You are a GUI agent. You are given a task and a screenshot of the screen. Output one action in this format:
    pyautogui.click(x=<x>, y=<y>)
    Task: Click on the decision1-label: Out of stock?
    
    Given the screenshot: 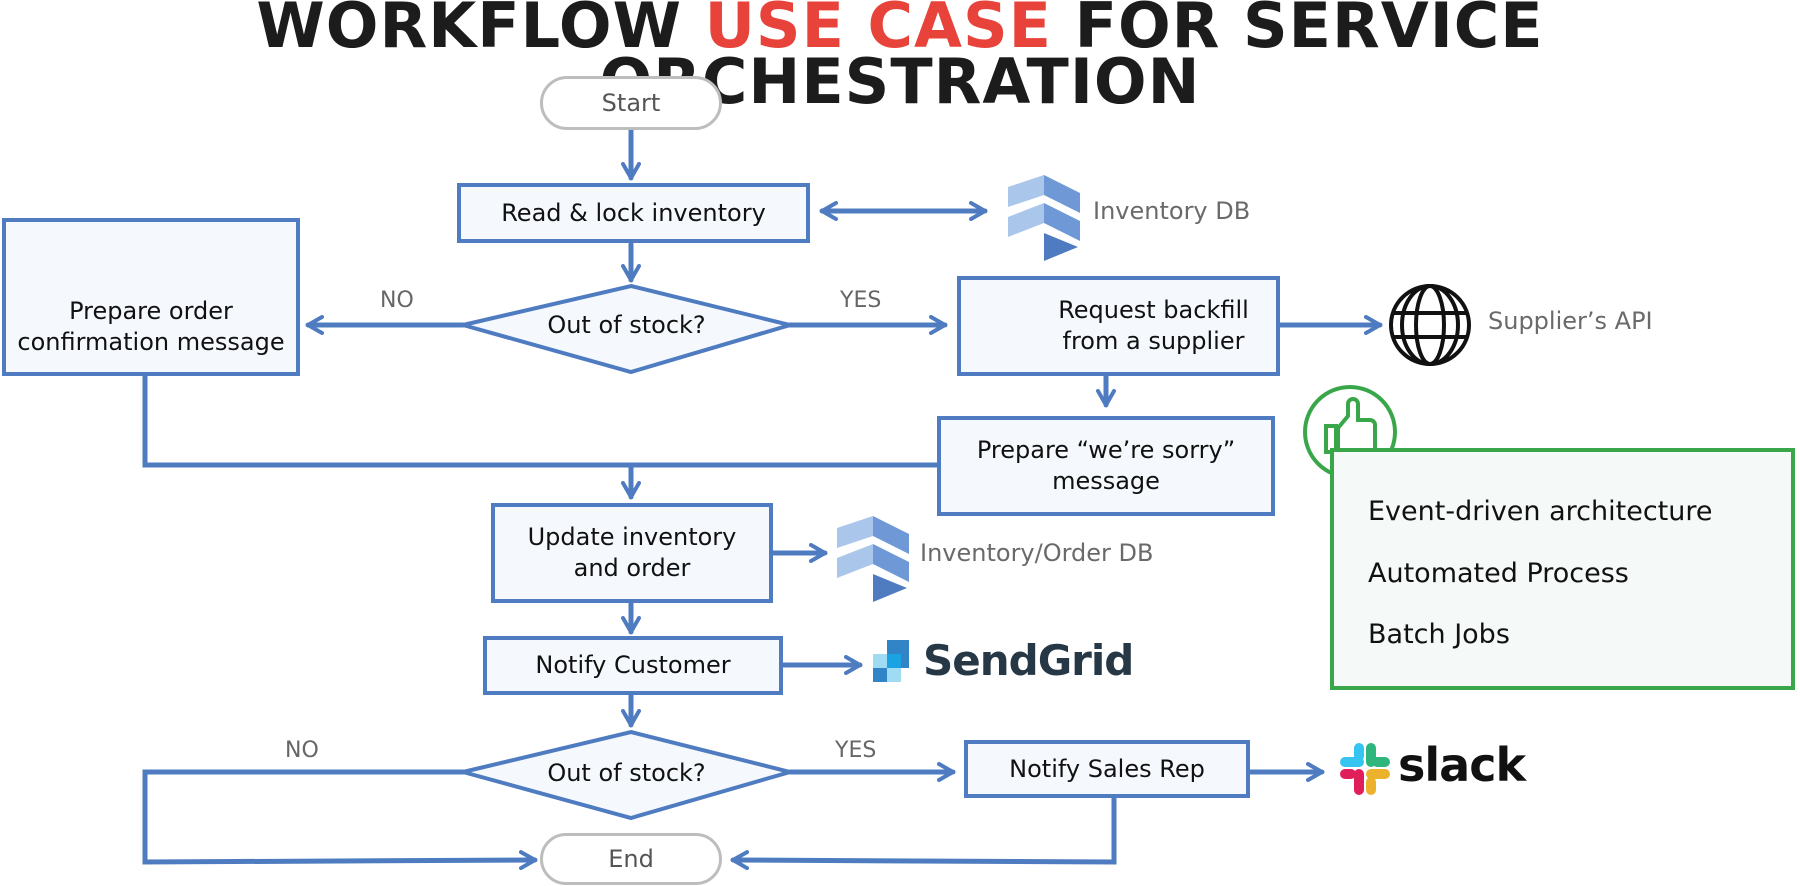 What is the action you would take?
    pyautogui.click(x=626, y=325)
    